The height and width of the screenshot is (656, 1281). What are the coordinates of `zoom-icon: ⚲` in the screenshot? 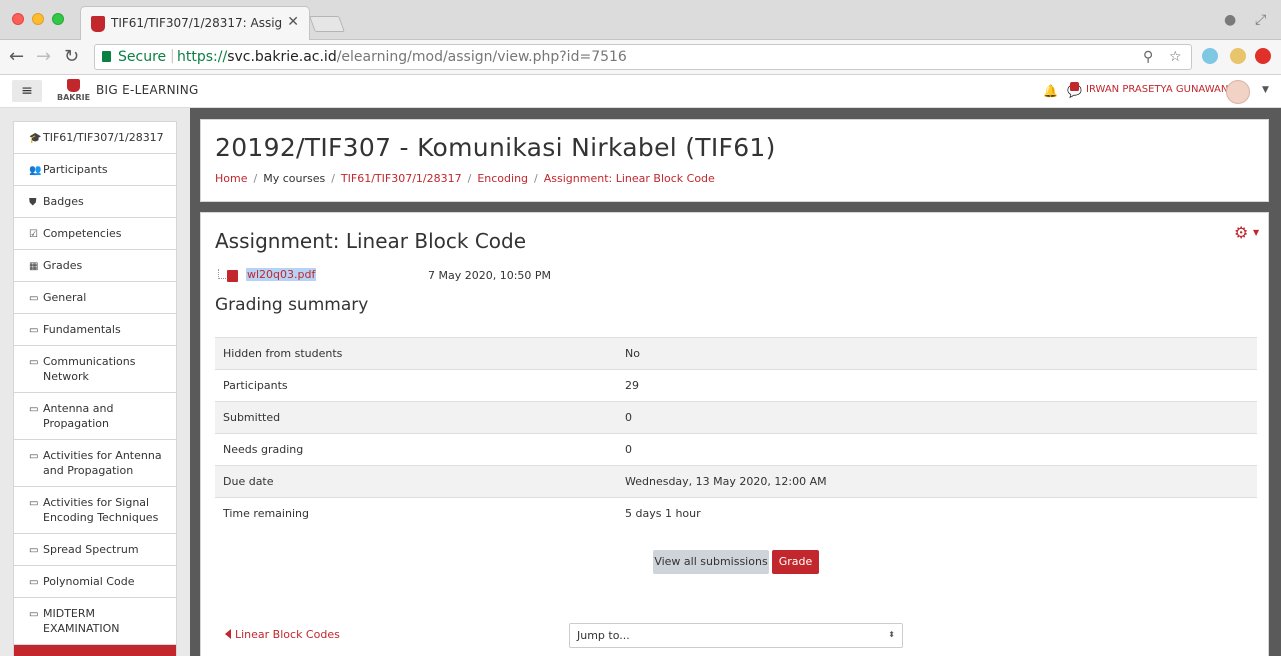 It's located at (1148, 57).